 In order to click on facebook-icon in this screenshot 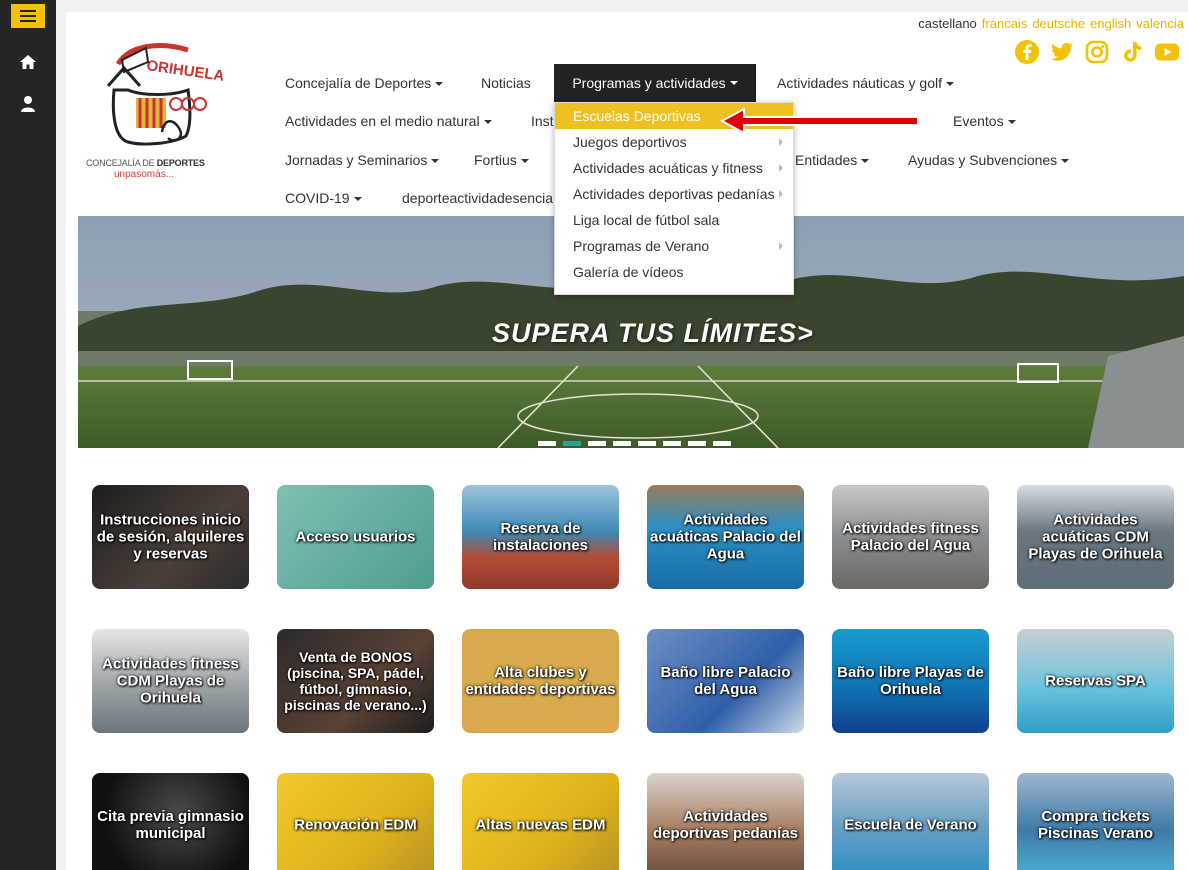, I will do `click(1027, 52)`.